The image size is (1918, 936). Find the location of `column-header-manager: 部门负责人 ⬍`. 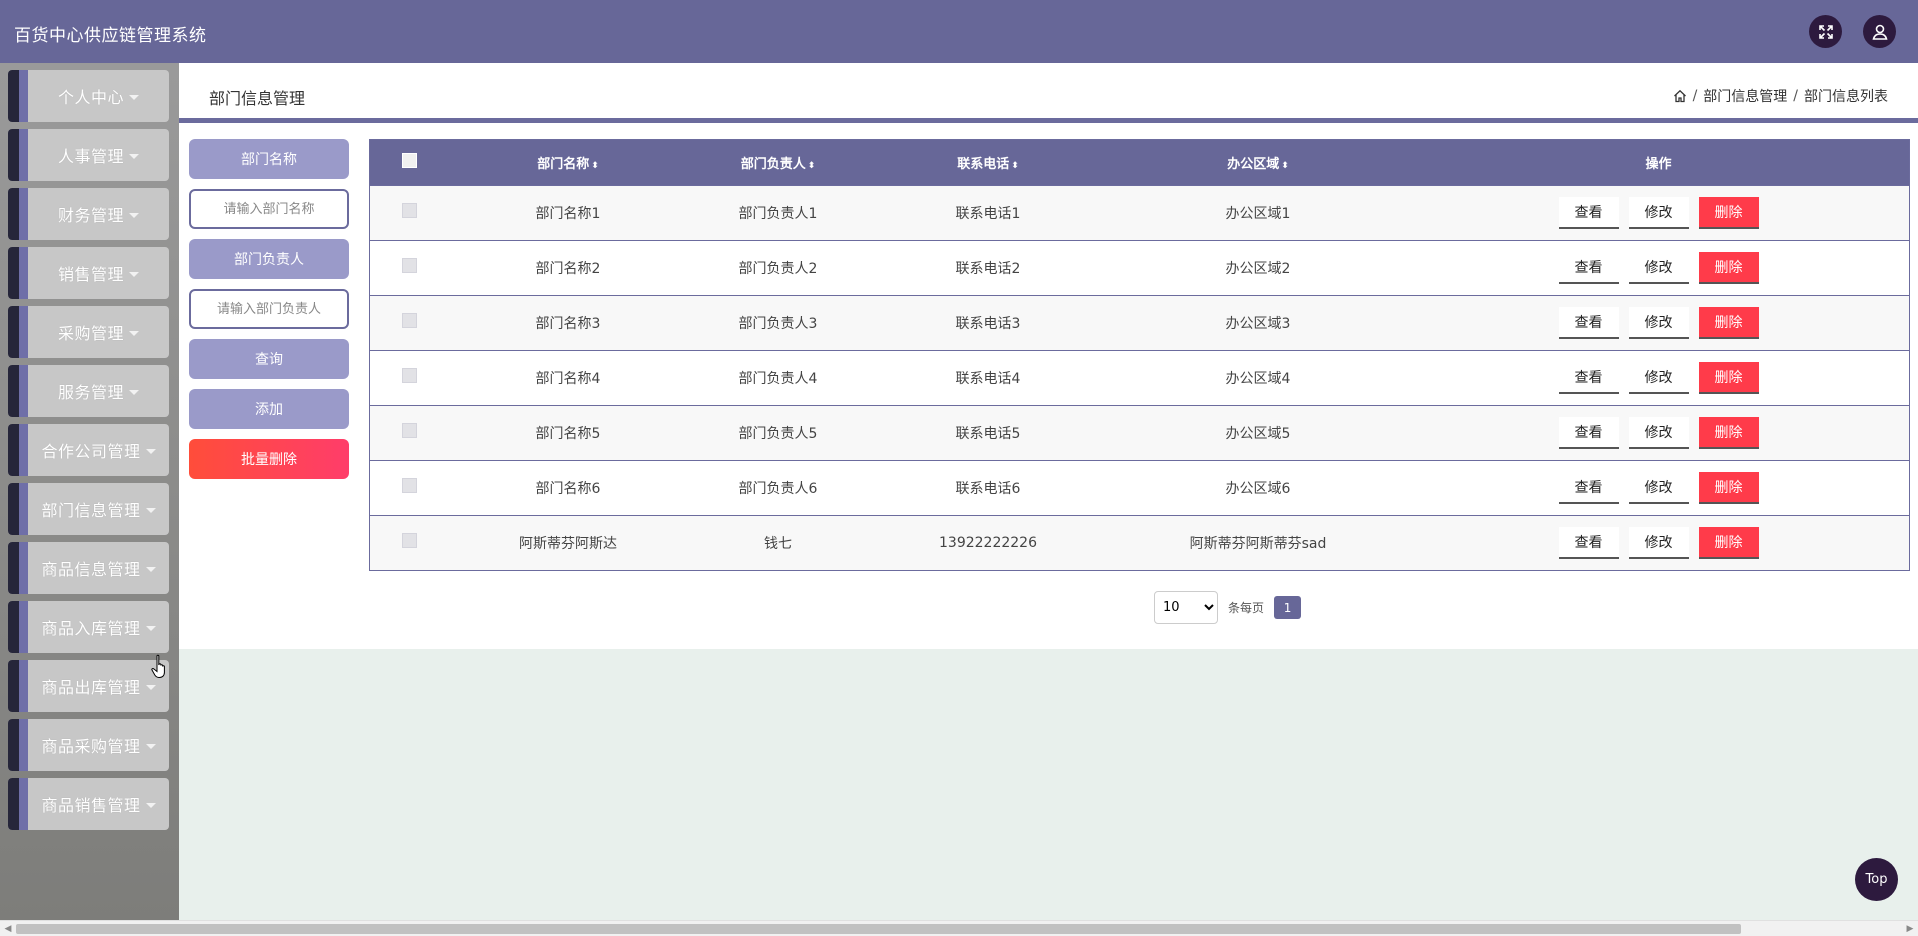

column-header-manager: 部门负责人 ⬍ is located at coordinates (778, 162).